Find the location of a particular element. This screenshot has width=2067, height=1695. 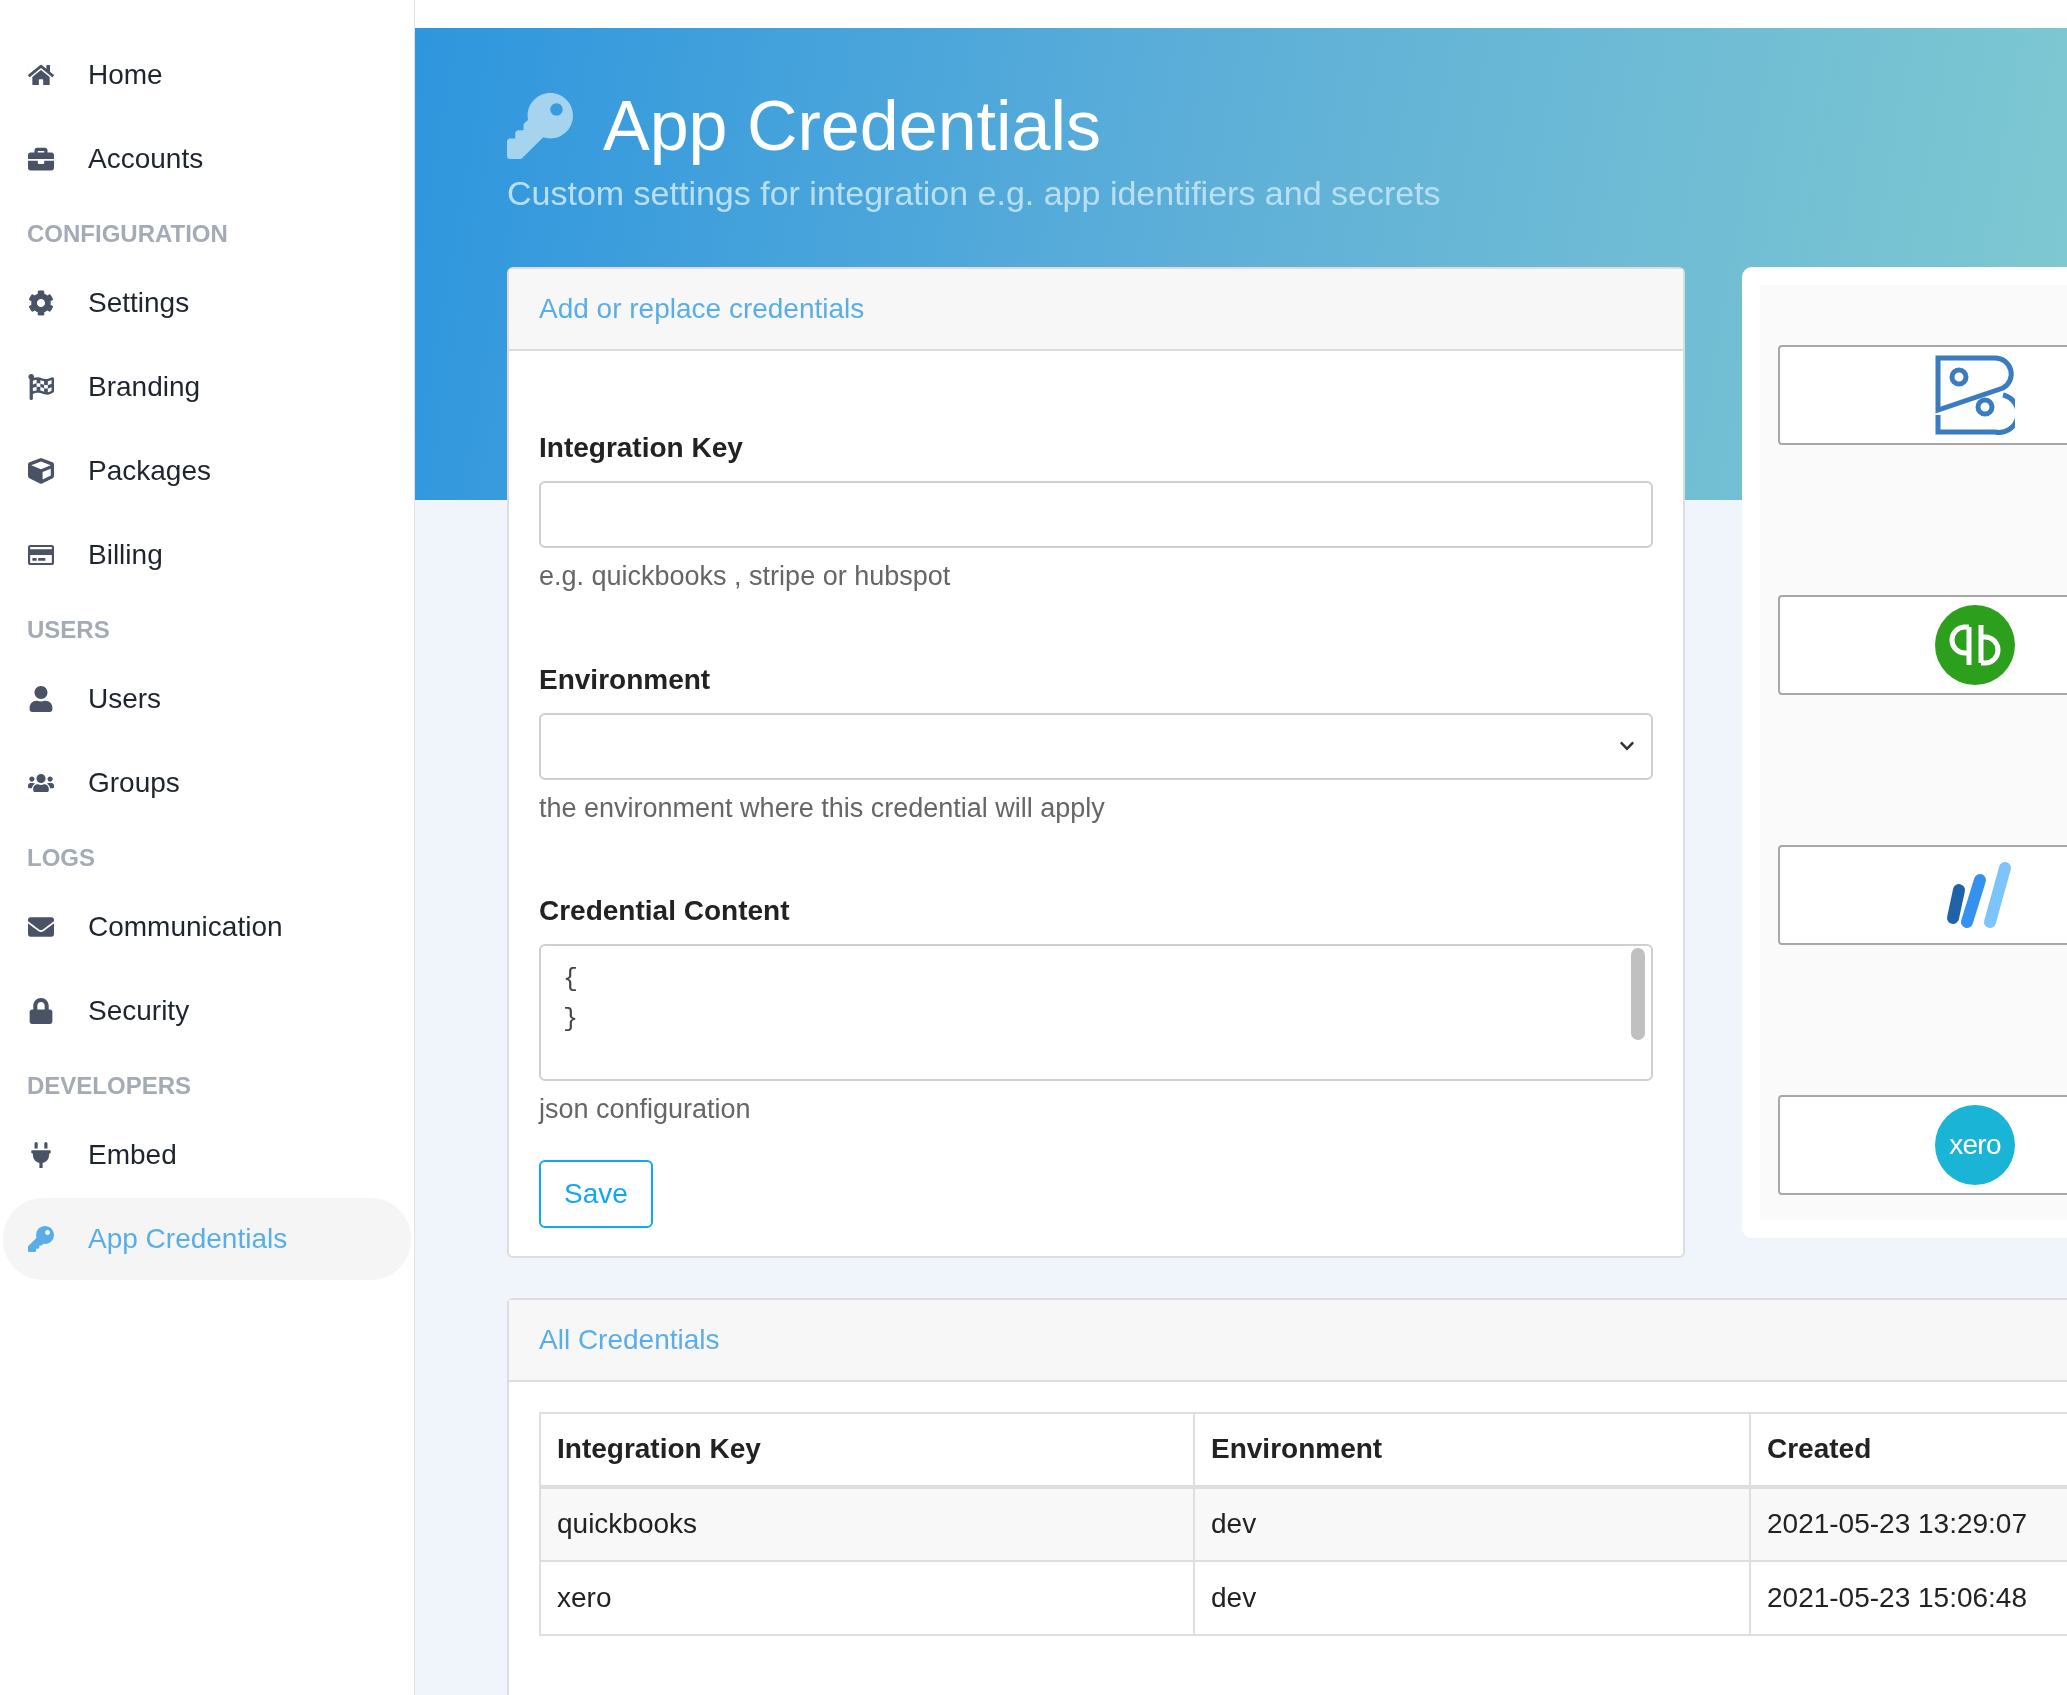

settings-icon is located at coordinates (41, 303).